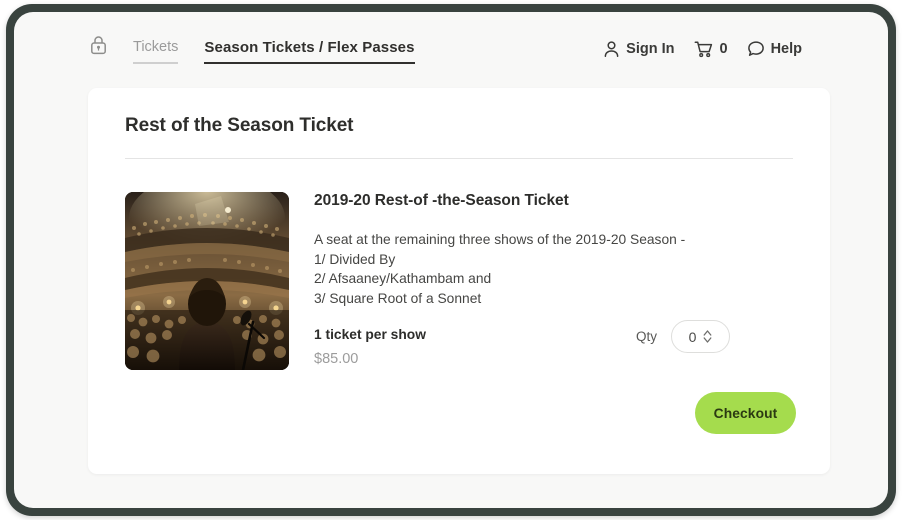 This screenshot has width=902, height=520. I want to click on nav-left-group: Tickets Season Tickets / Flex Passes, so click(252, 49).